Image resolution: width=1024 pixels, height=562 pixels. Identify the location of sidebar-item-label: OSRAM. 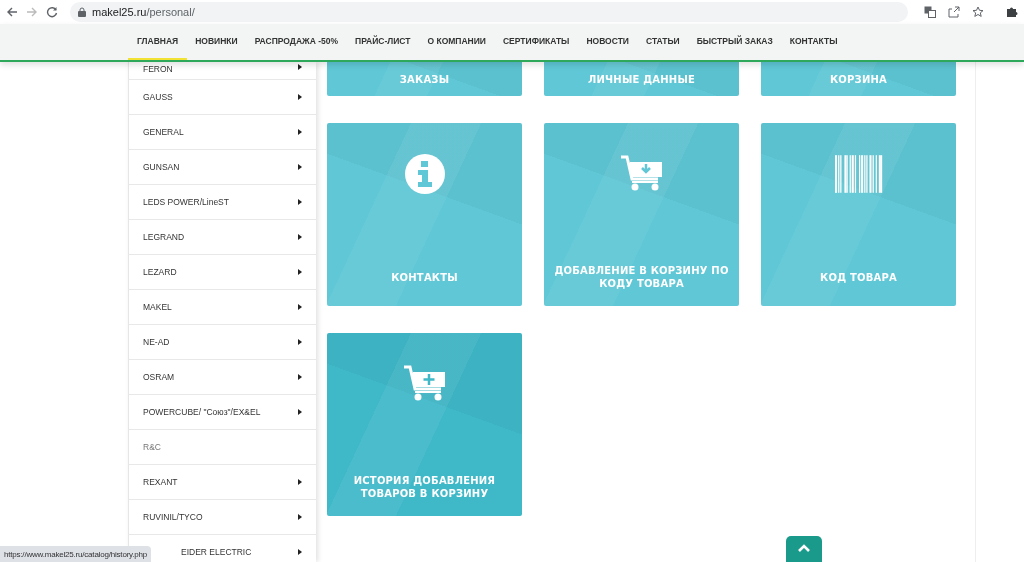
(159, 377).